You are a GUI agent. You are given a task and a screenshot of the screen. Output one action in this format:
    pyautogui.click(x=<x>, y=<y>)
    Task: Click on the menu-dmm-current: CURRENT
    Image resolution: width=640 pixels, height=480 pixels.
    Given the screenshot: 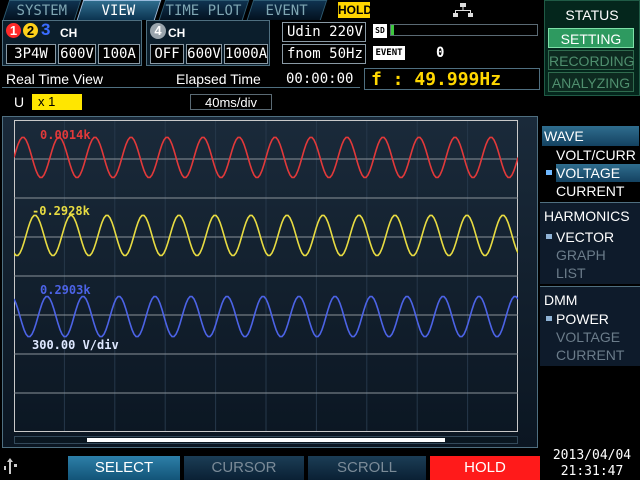 What is the action you would take?
    pyautogui.click(x=598, y=355)
    